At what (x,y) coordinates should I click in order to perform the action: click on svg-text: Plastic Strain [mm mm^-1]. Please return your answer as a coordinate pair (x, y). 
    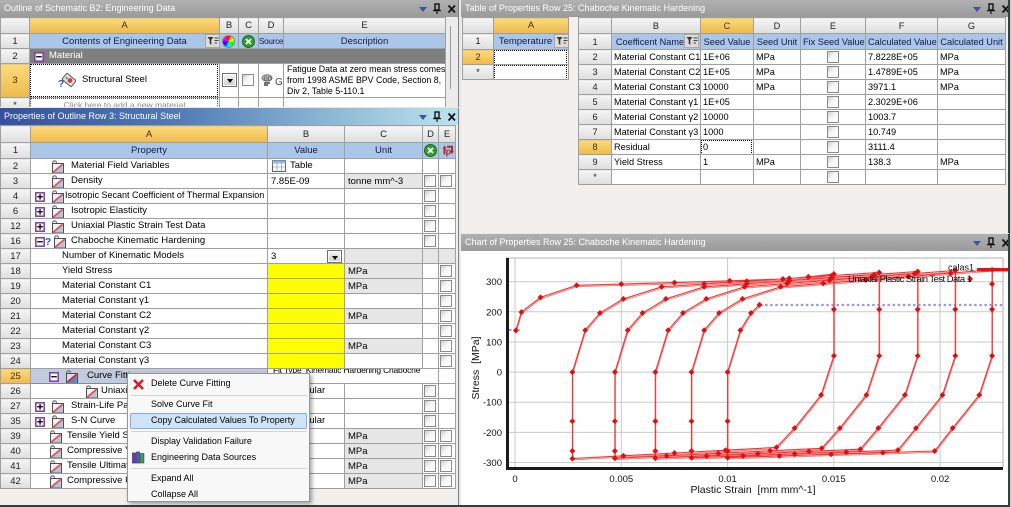
    Looking at the image, I should click on (752, 490).